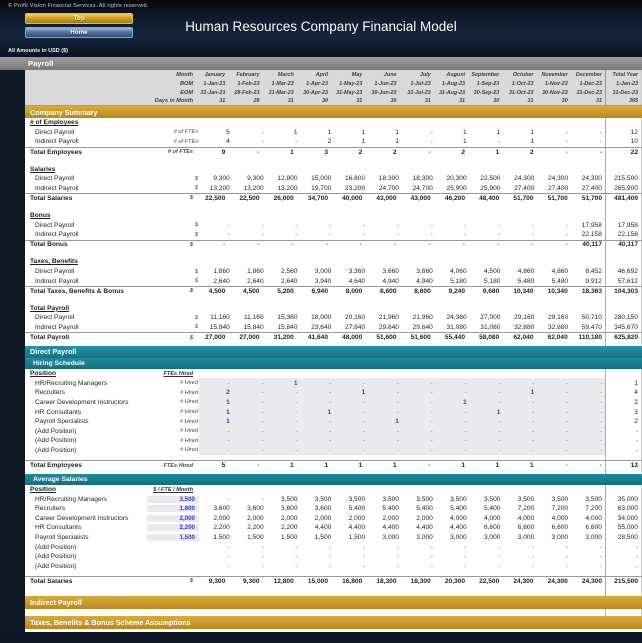 This screenshot has height=643, width=642. Describe the element at coordinates (173, 509) in the screenshot. I see `input-cell-rate: 1,800` at that location.